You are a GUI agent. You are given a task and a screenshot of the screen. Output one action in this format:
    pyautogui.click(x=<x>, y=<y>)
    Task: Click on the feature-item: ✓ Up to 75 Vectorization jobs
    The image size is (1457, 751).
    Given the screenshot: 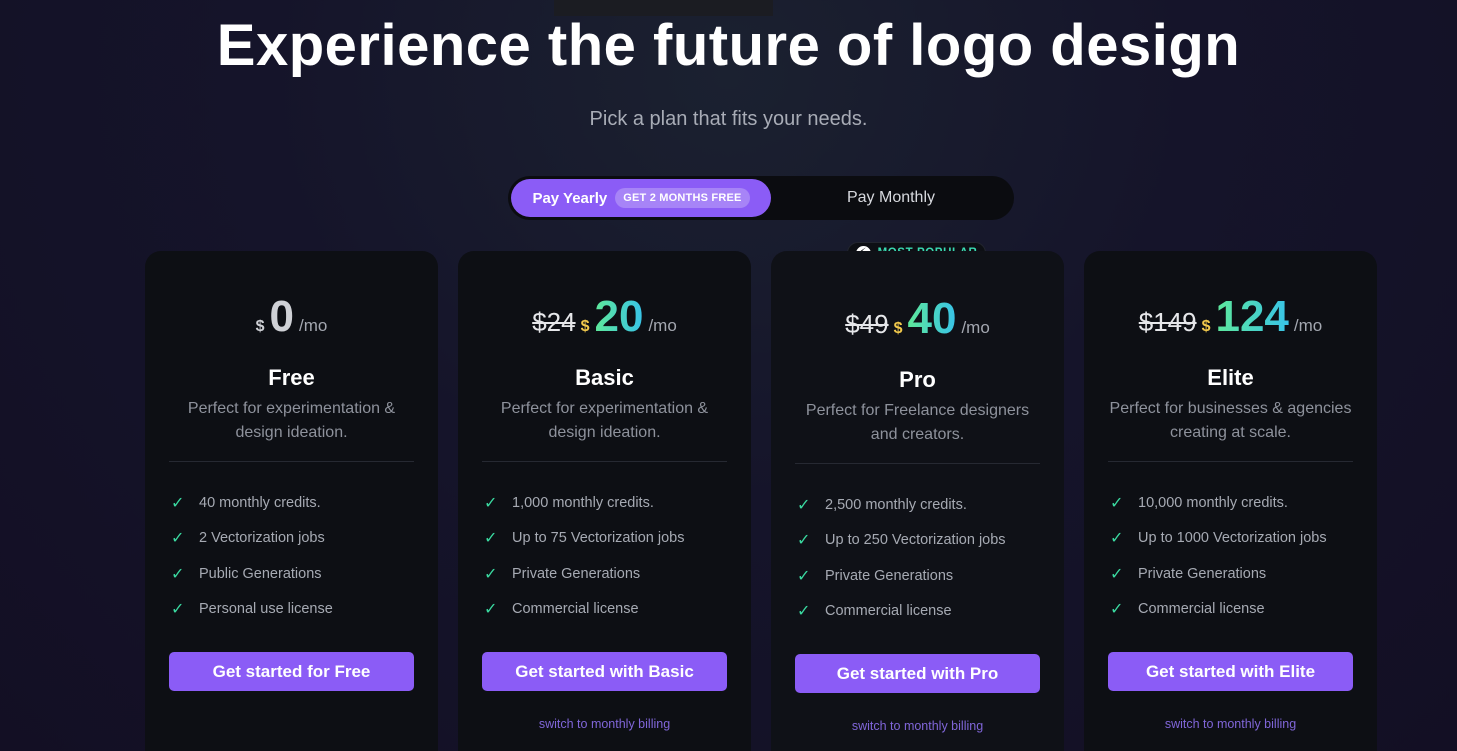 What is the action you would take?
    pyautogui.click(x=607, y=539)
    